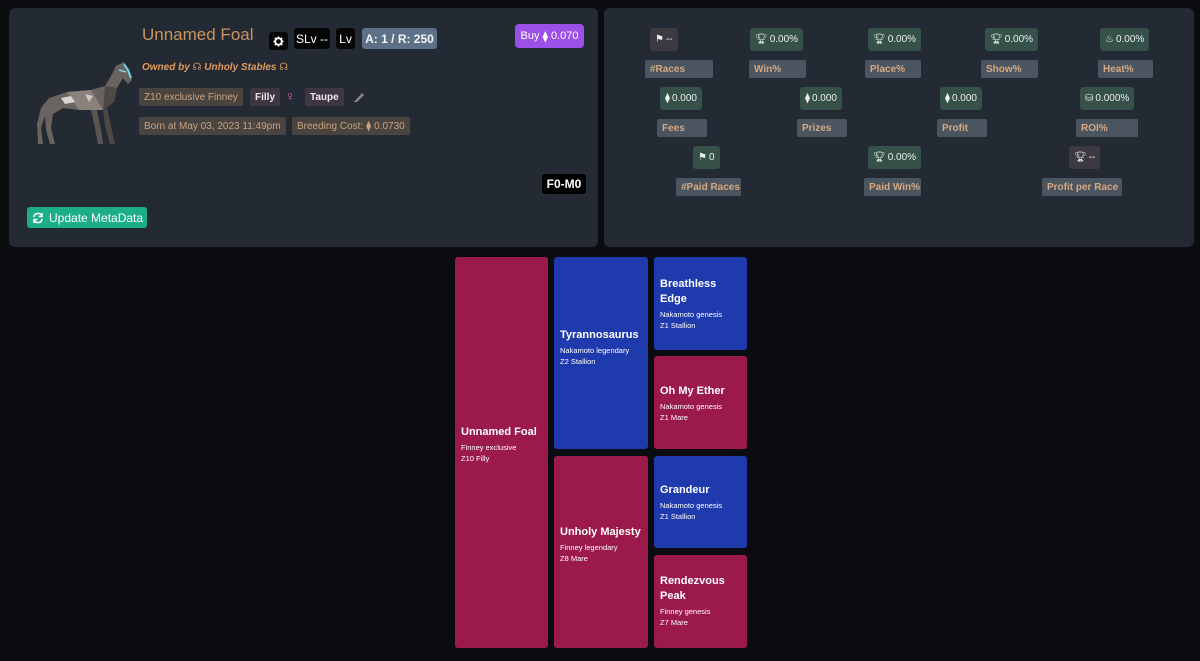 This screenshot has height=661, width=1200. I want to click on owner-link: Unholy Stables, so click(240, 67).